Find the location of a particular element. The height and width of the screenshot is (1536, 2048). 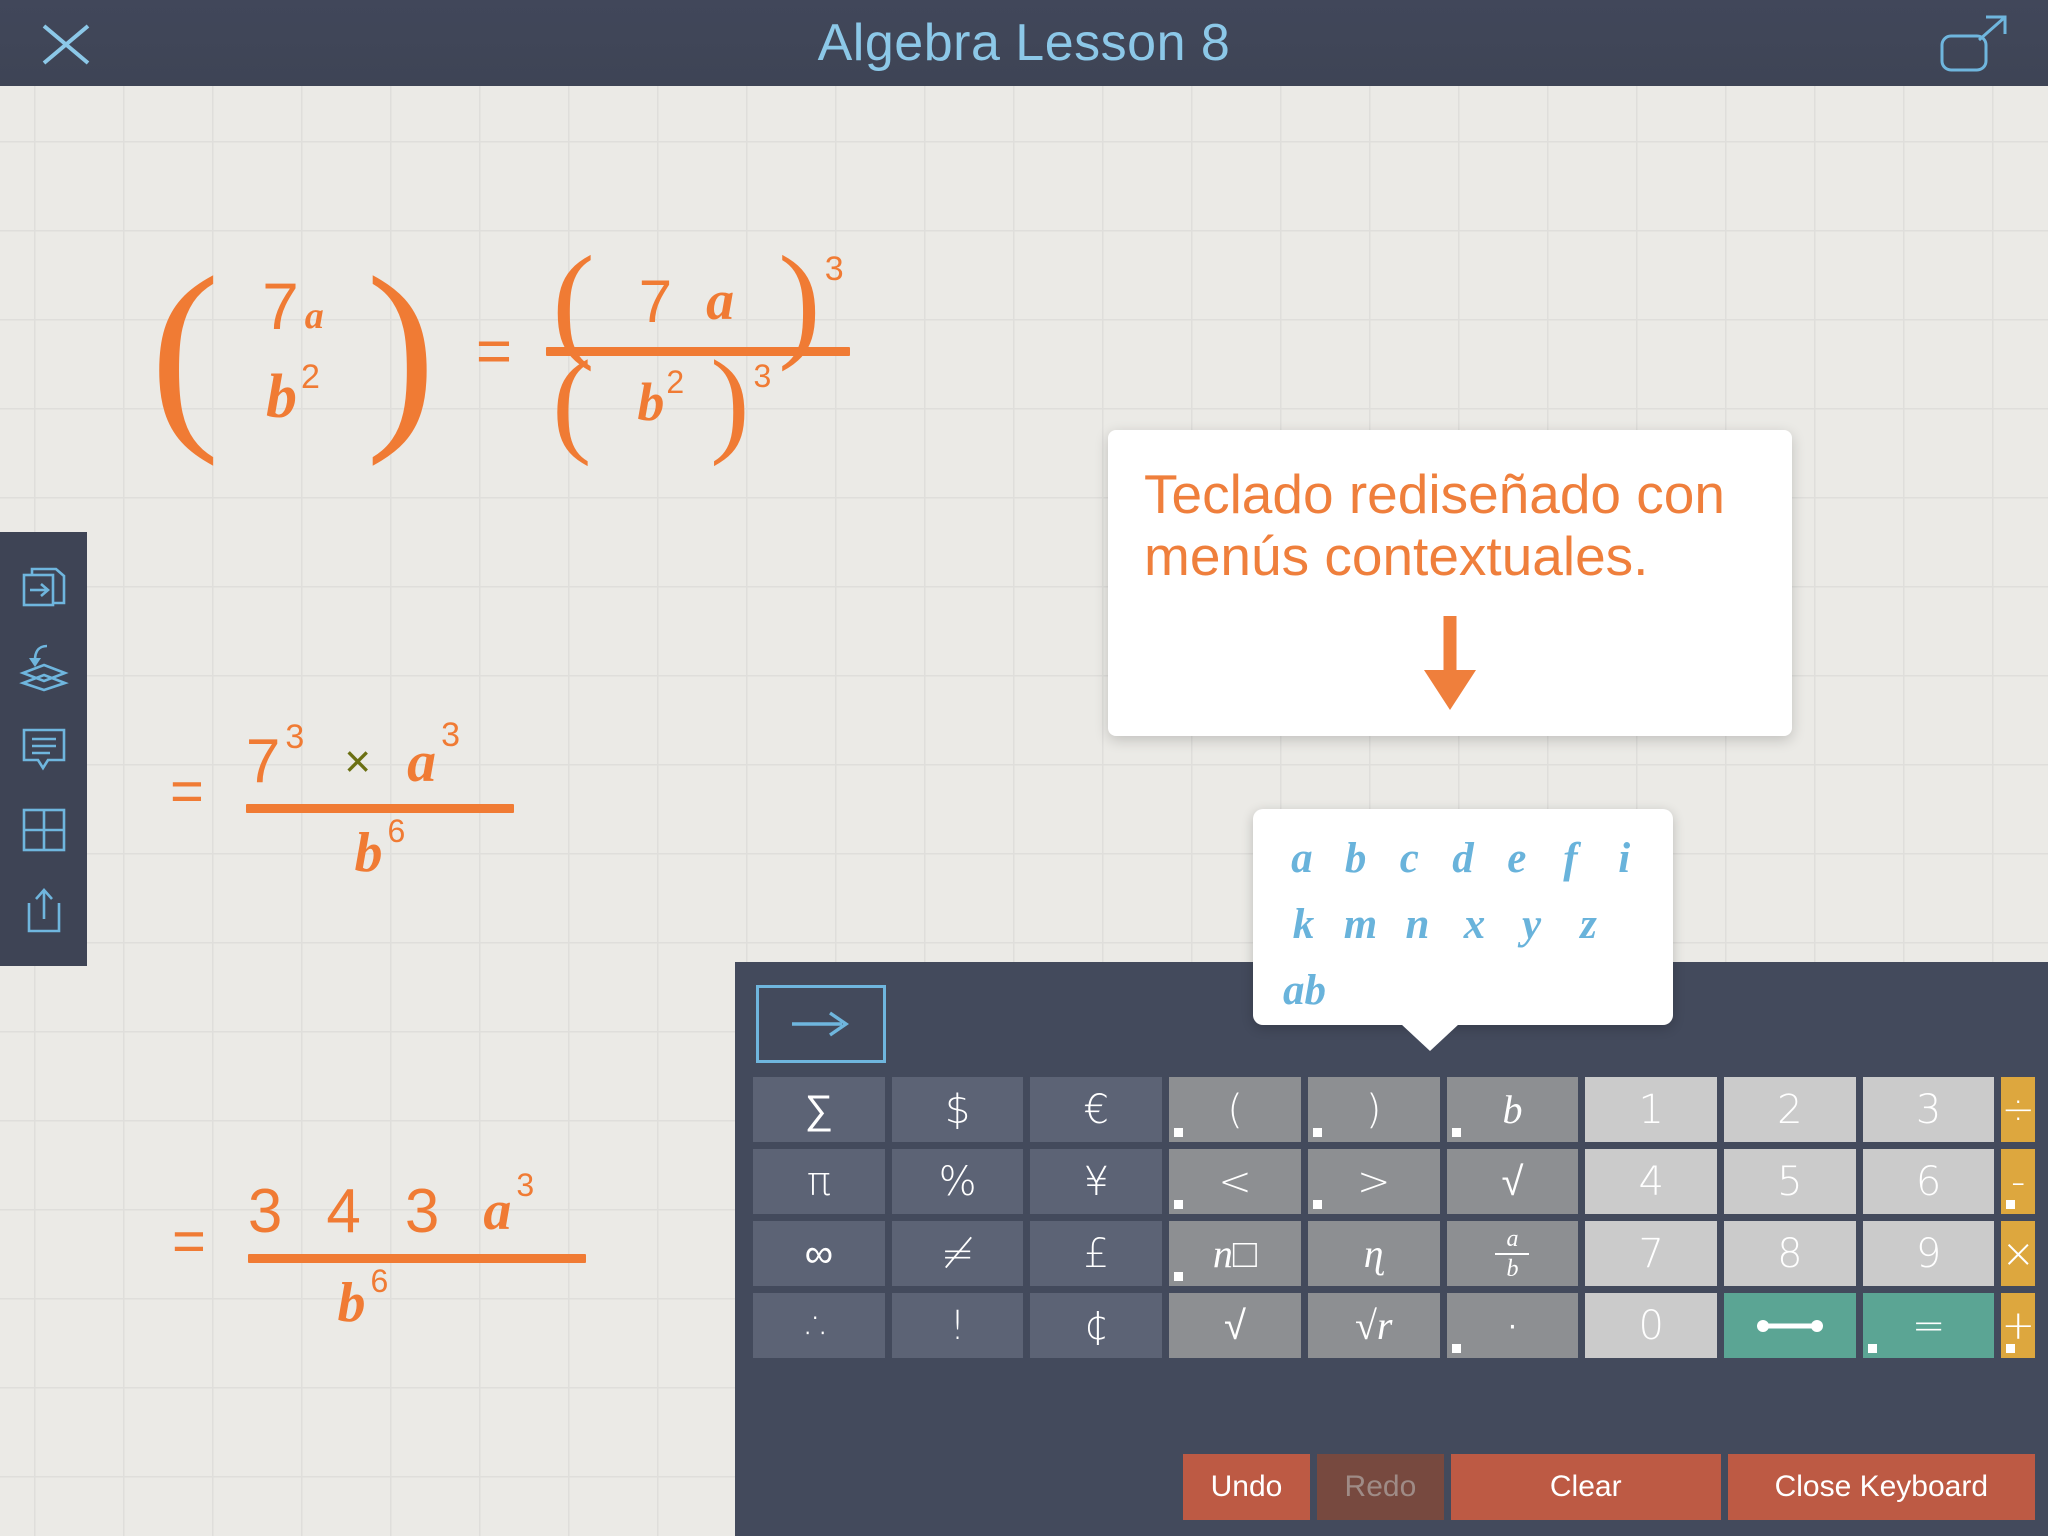

variable-key-y: y is located at coordinates (1531, 924).